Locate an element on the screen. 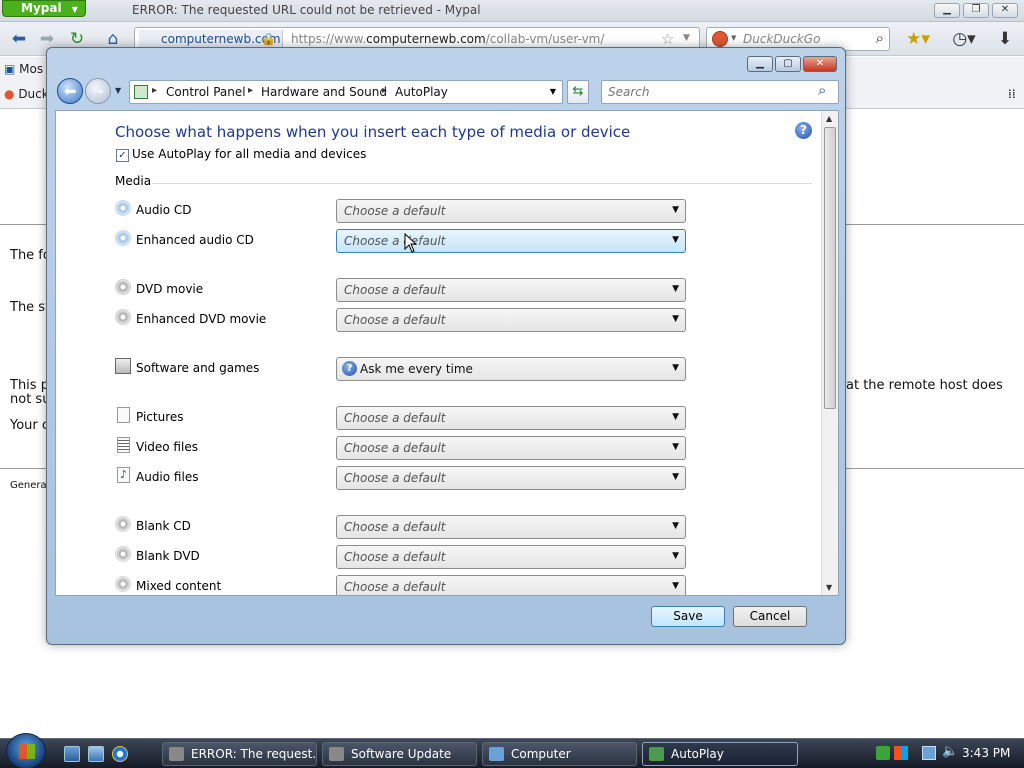 This screenshot has height=768, width=1024. scrollbar-thumb is located at coordinates (830, 268).